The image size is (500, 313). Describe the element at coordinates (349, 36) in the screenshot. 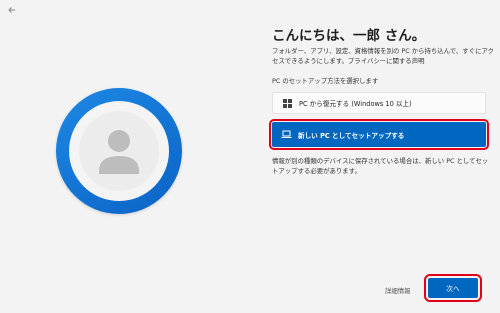

I see `page-title: こんにちは、一郎 さん。` at that location.